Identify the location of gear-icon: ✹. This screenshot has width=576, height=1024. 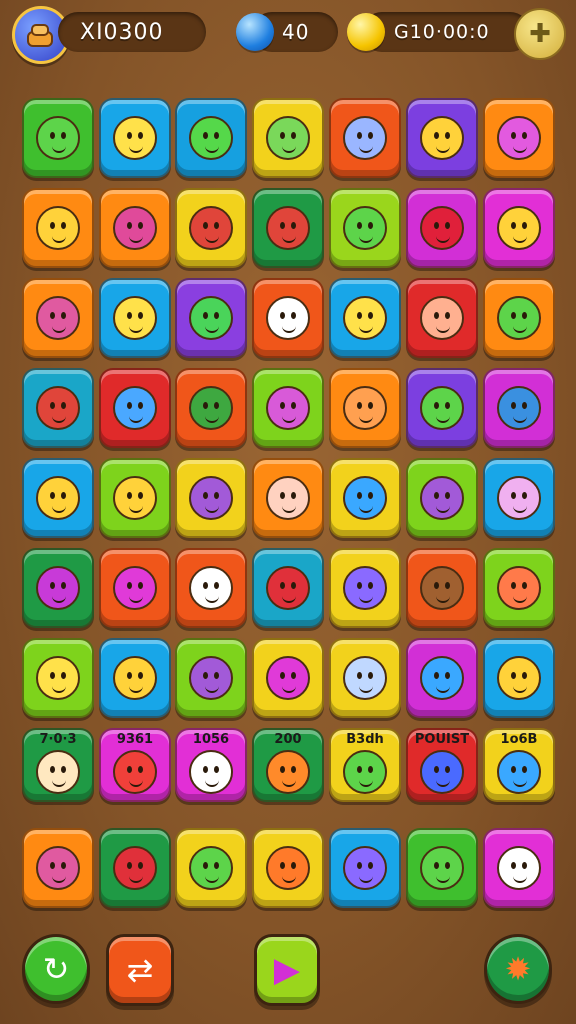
(518, 969).